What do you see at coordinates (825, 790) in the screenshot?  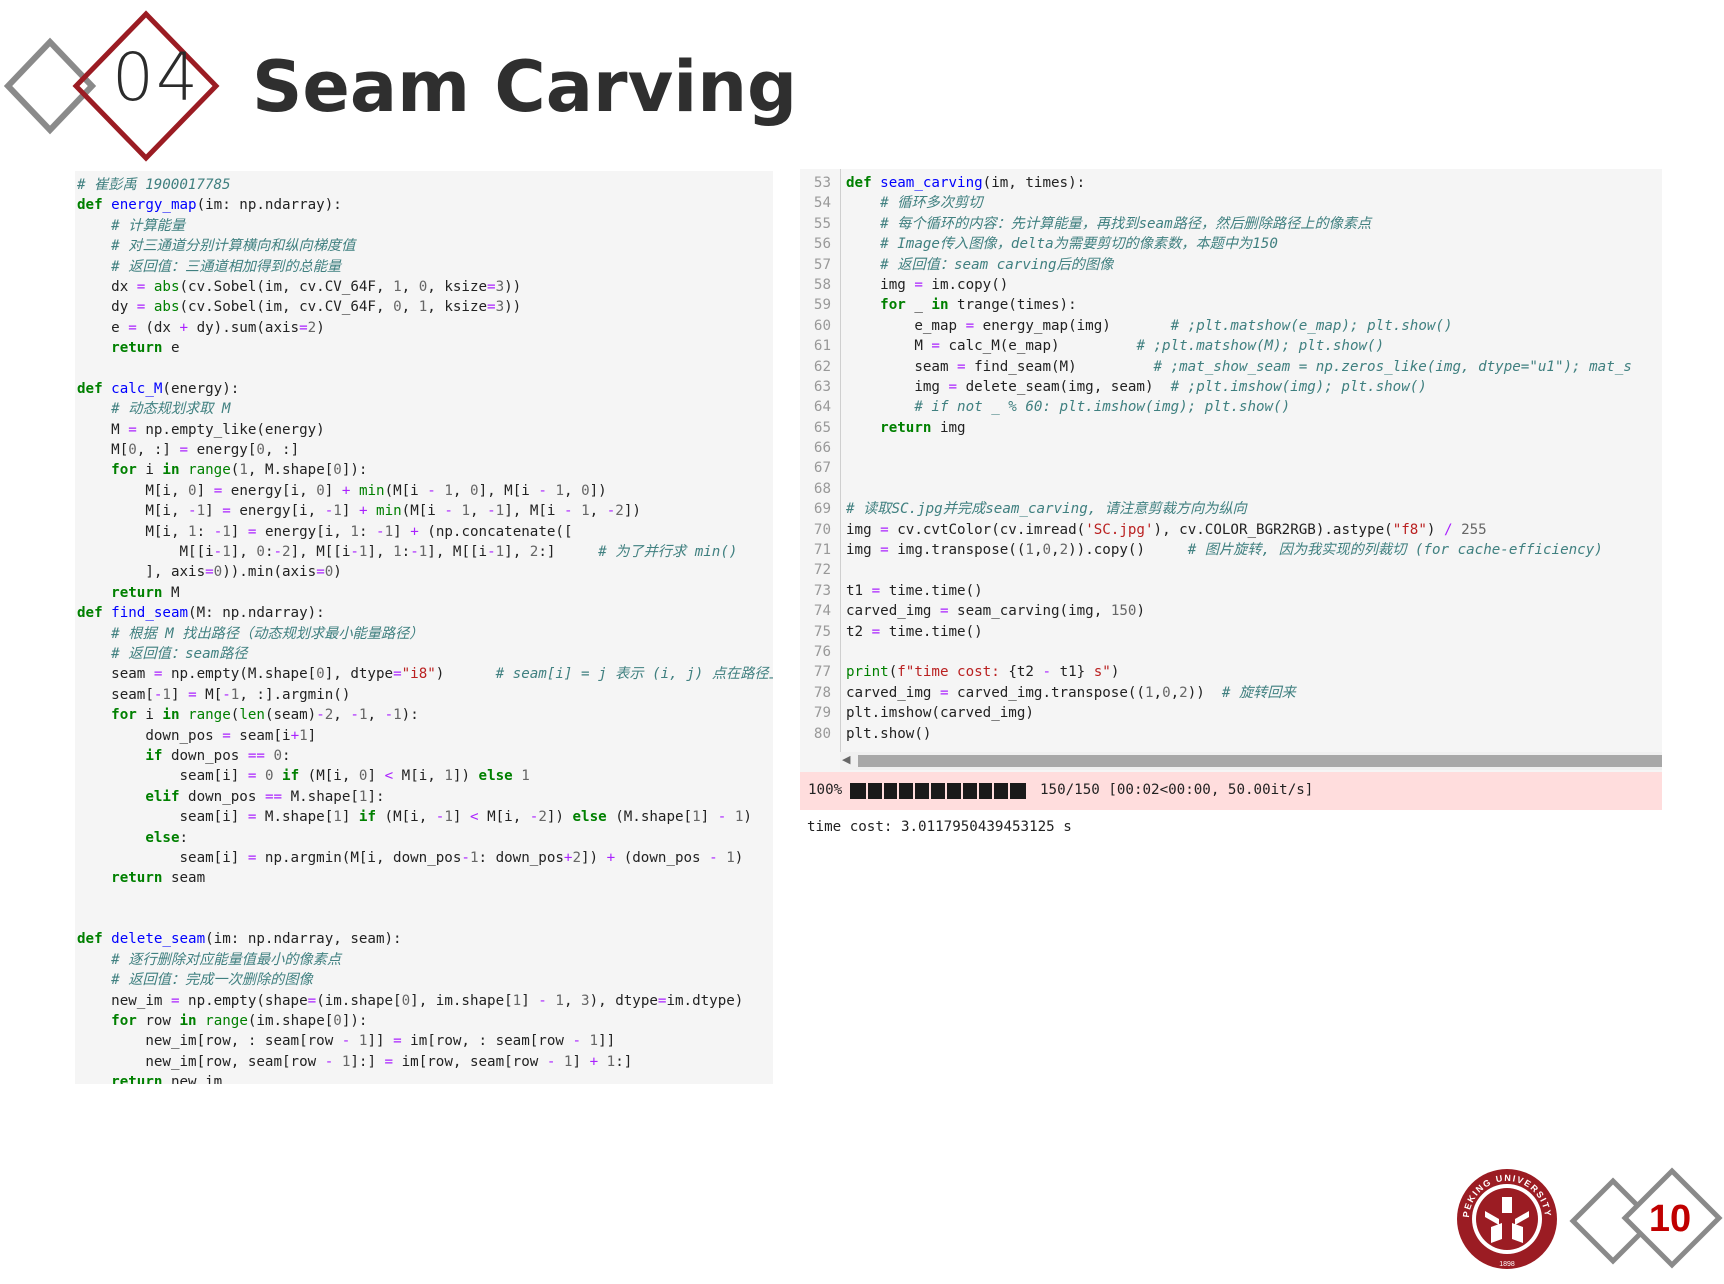 I see `progress-percent: 100%` at bounding box center [825, 790].